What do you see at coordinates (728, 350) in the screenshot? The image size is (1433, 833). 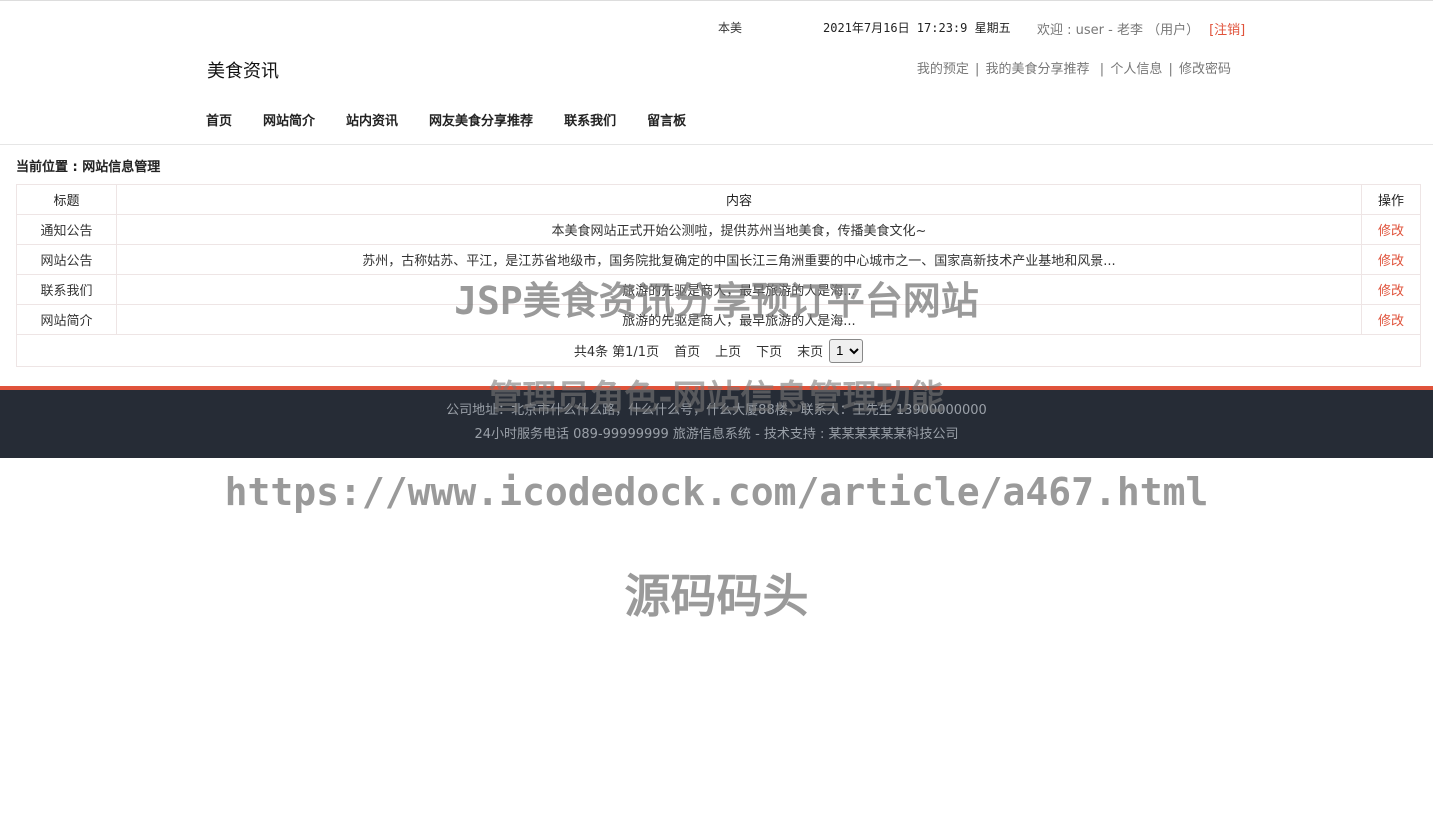 I see `prev-page-link: 上页` at bounding box center [728, 350].